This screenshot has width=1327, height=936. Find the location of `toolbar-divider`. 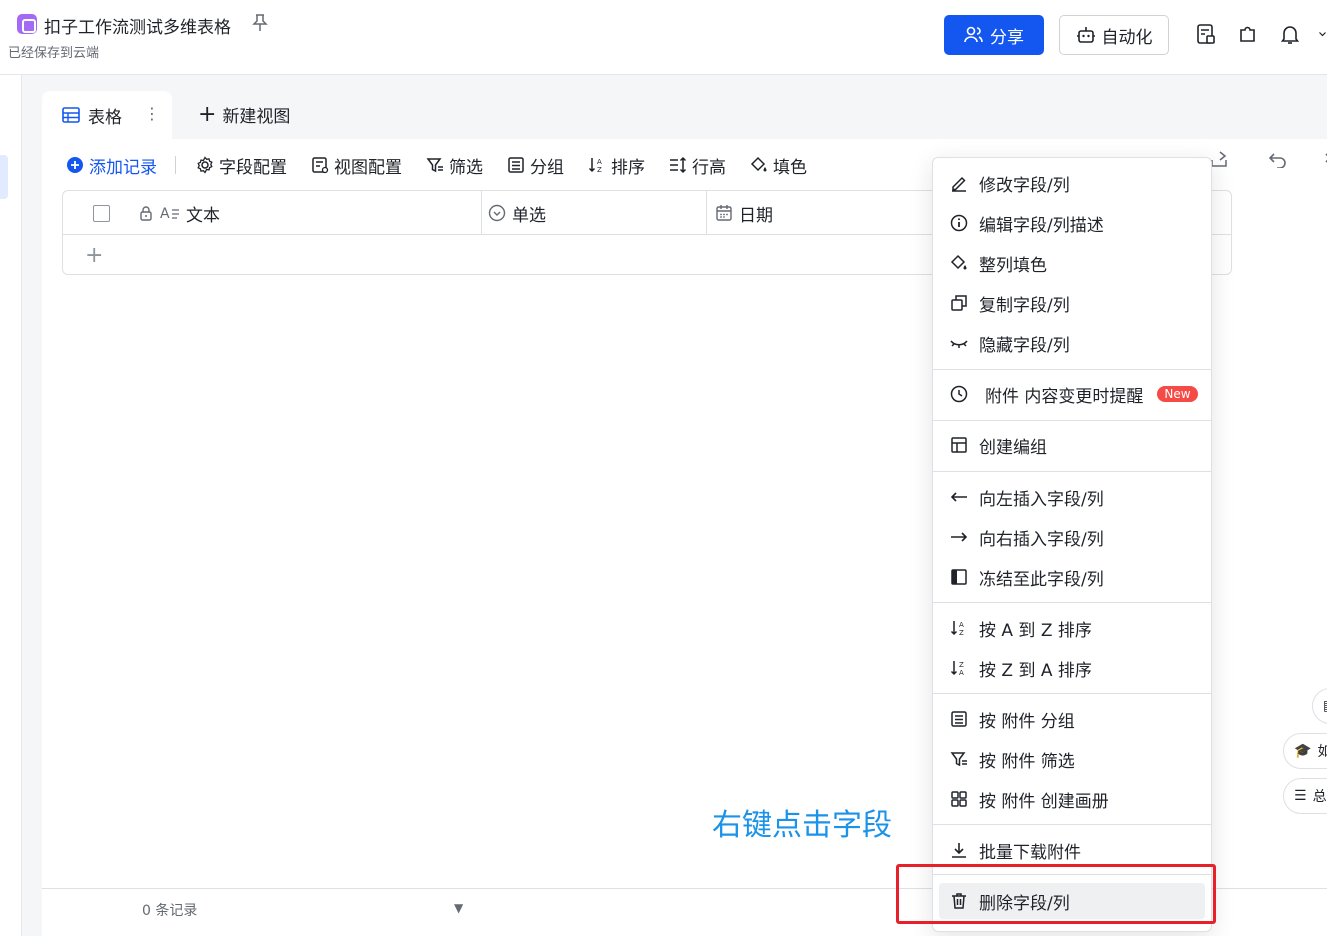

toolbar-divider is located at coordinates (175, 165).